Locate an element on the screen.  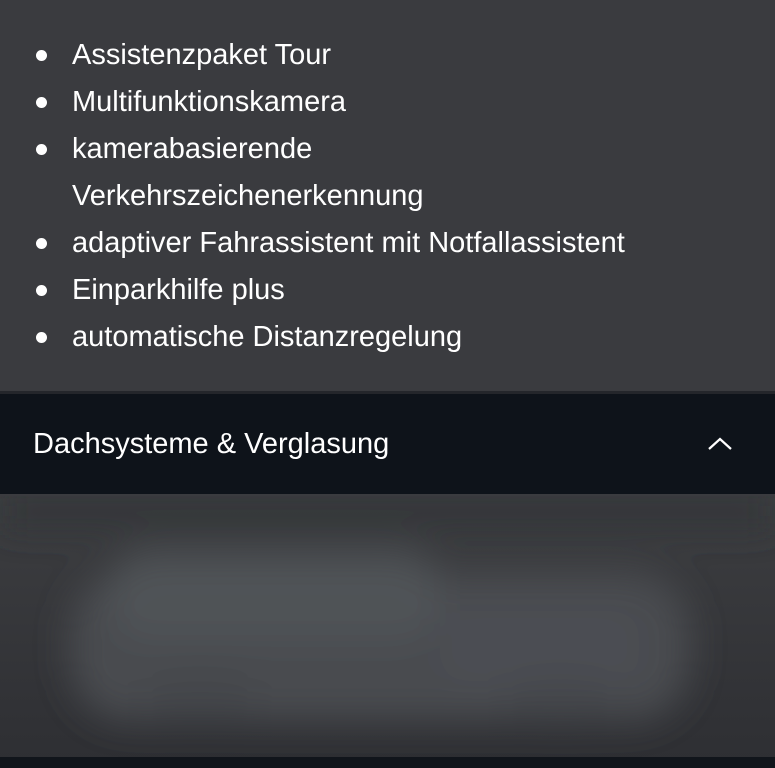
feature-text: Einparkhilfe plus is located at coordinates (178, 290).